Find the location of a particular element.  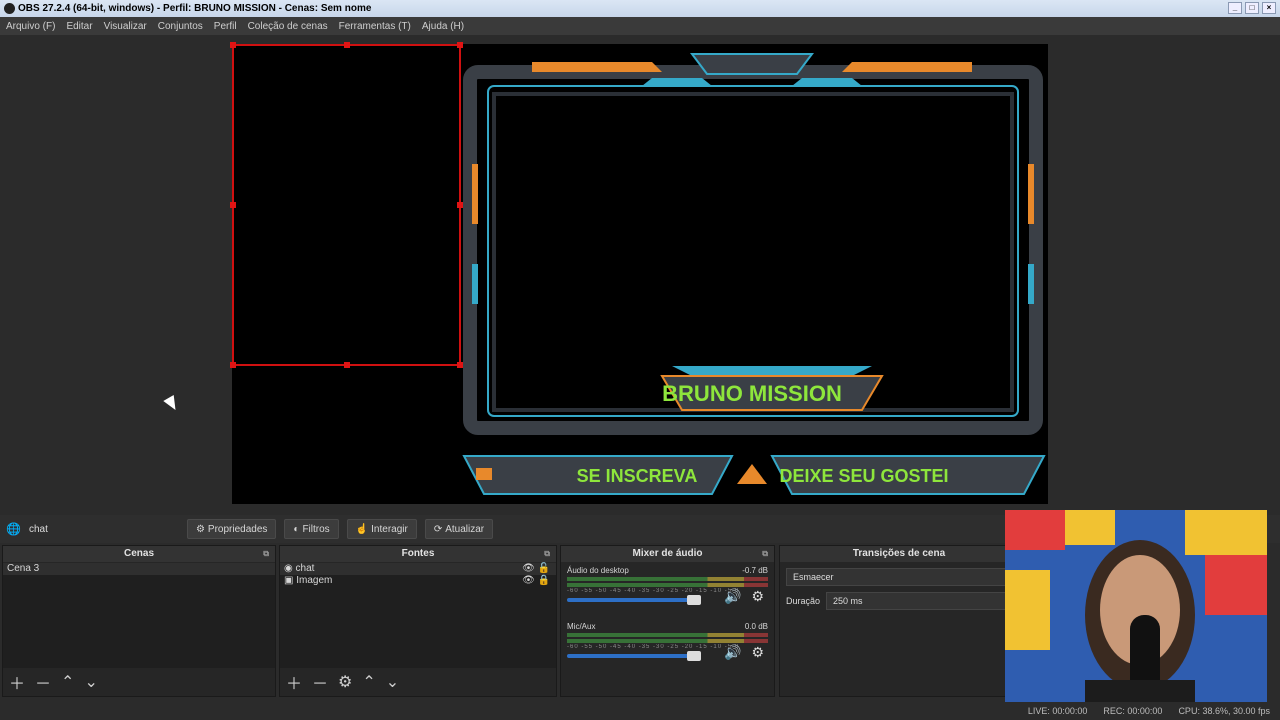

track-db: 0.0 dB is located at coordinates (756, 626).